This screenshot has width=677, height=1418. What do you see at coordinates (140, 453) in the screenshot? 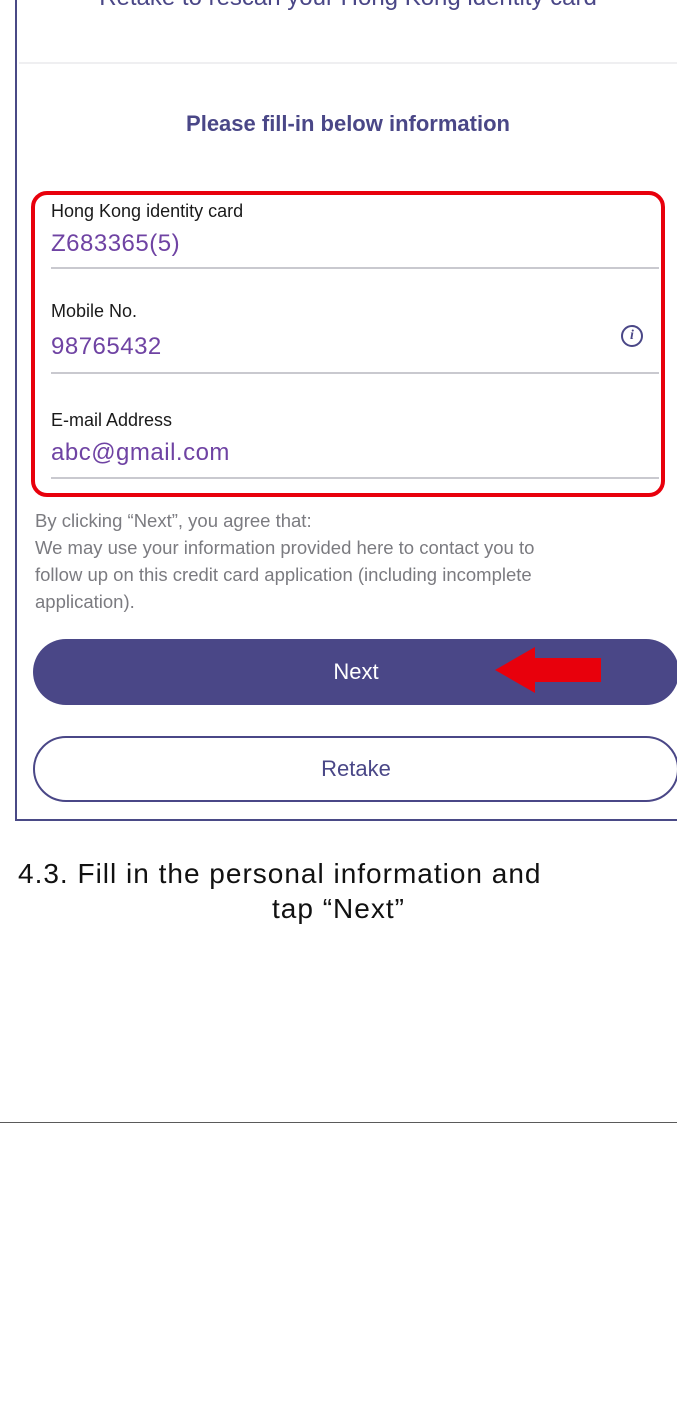
I see `email-field: abc@gmail.com` at bounding box center [140, 453].